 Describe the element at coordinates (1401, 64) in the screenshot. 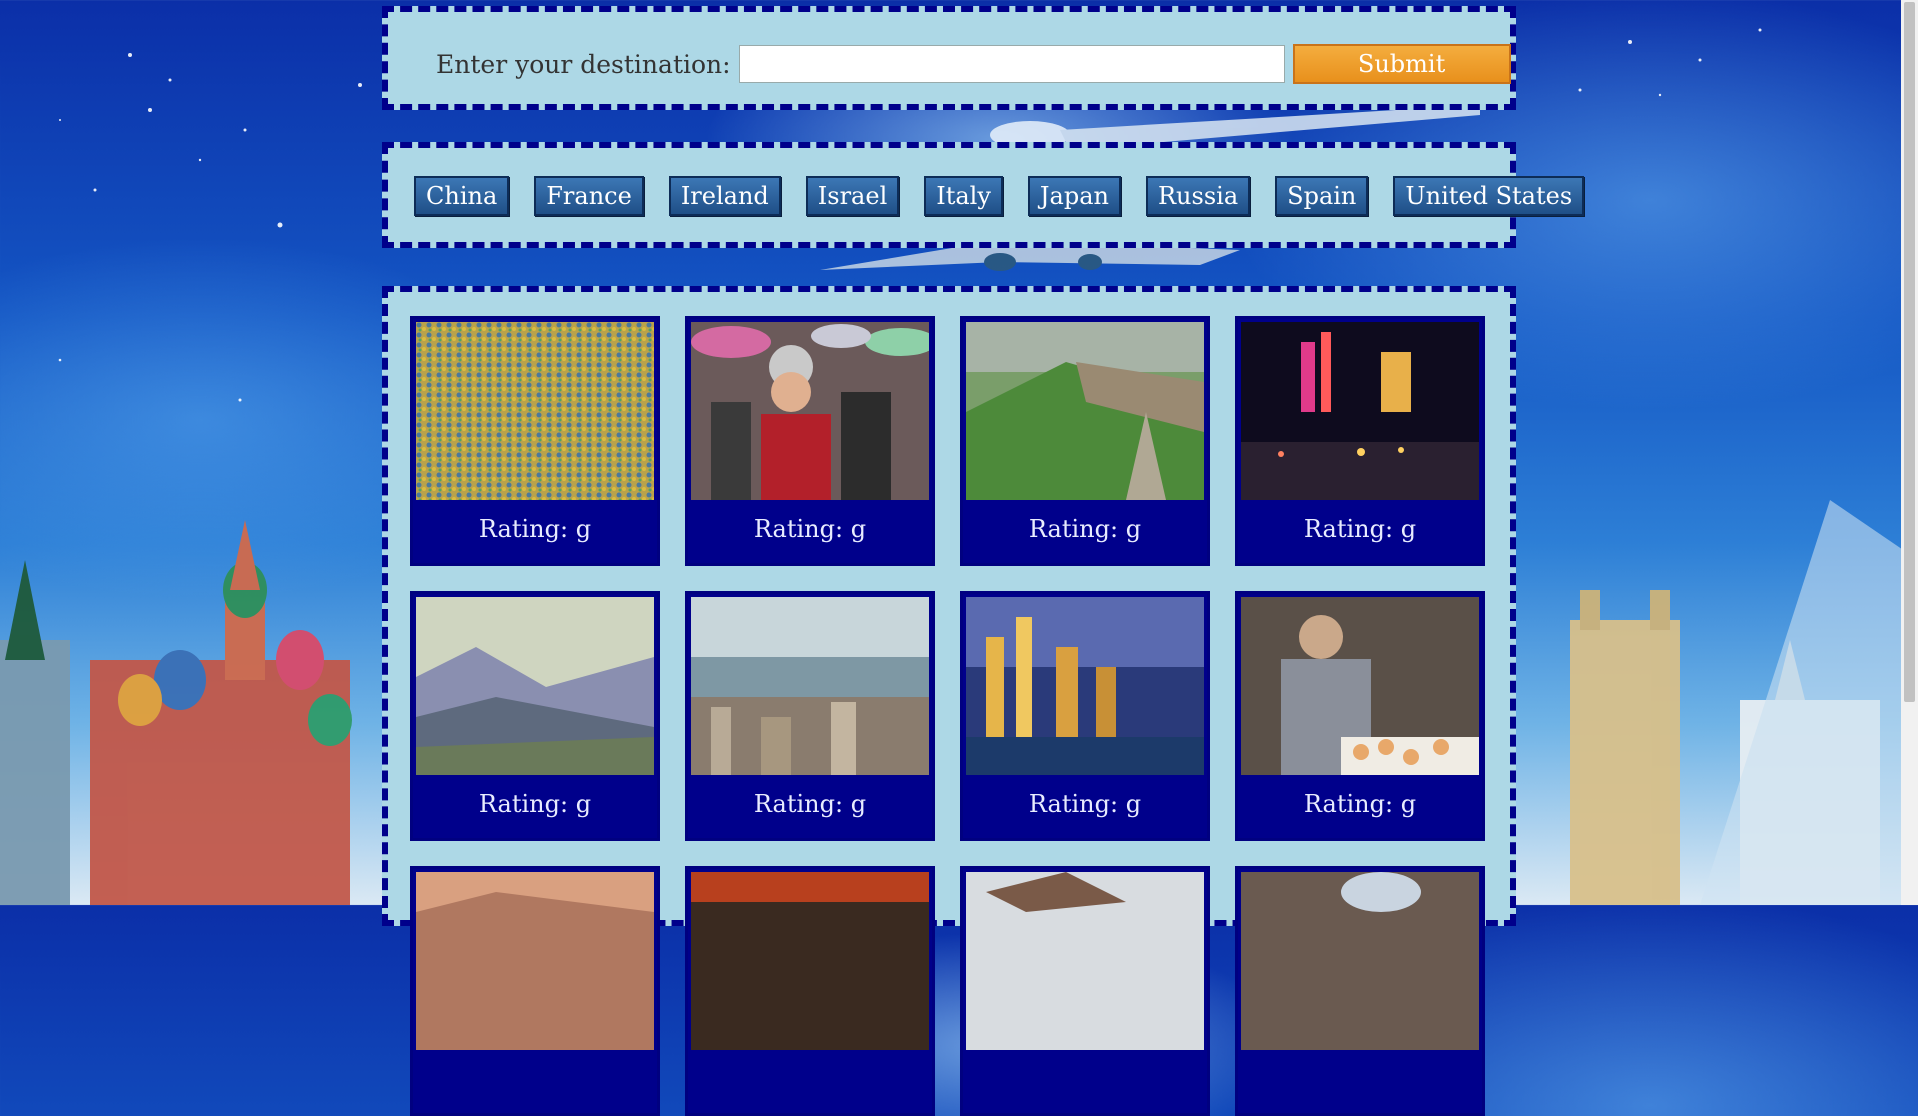

I see `submit-button: Submit` at that location.